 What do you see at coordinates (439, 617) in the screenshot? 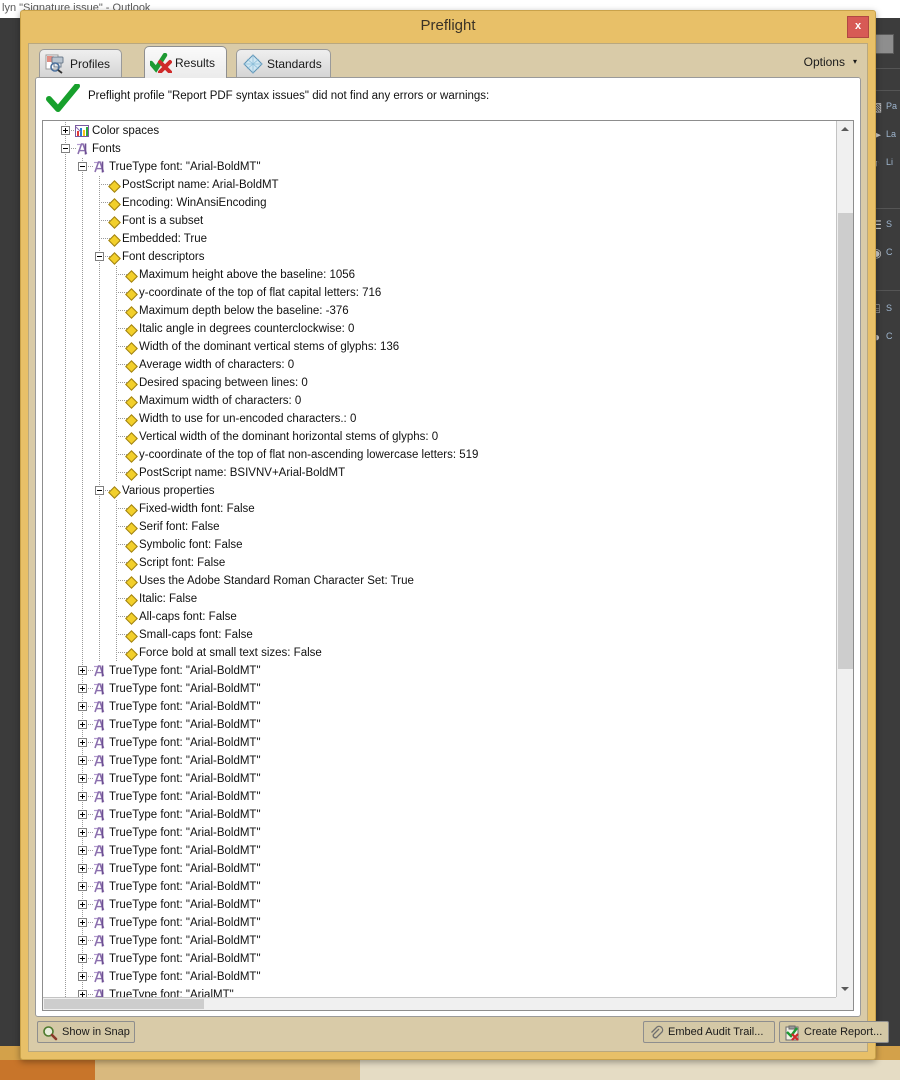
I see `tree-row: All-caps font: False` at bounding box center [439, 617].